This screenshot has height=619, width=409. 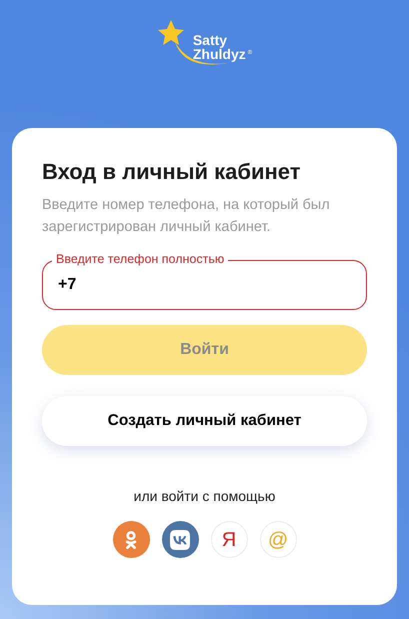 What do you see at coordinates (186, 216) in the screenshot?
I see `card-subtitle: Введите номер телефона, на который был зарегистрирован личный кабинет.` at bounding box center [186, 216].